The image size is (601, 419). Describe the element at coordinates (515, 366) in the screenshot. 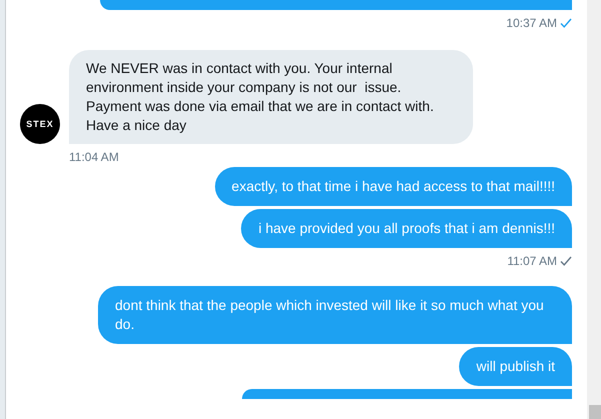

I see `message-bubble: will publish it` at that location.